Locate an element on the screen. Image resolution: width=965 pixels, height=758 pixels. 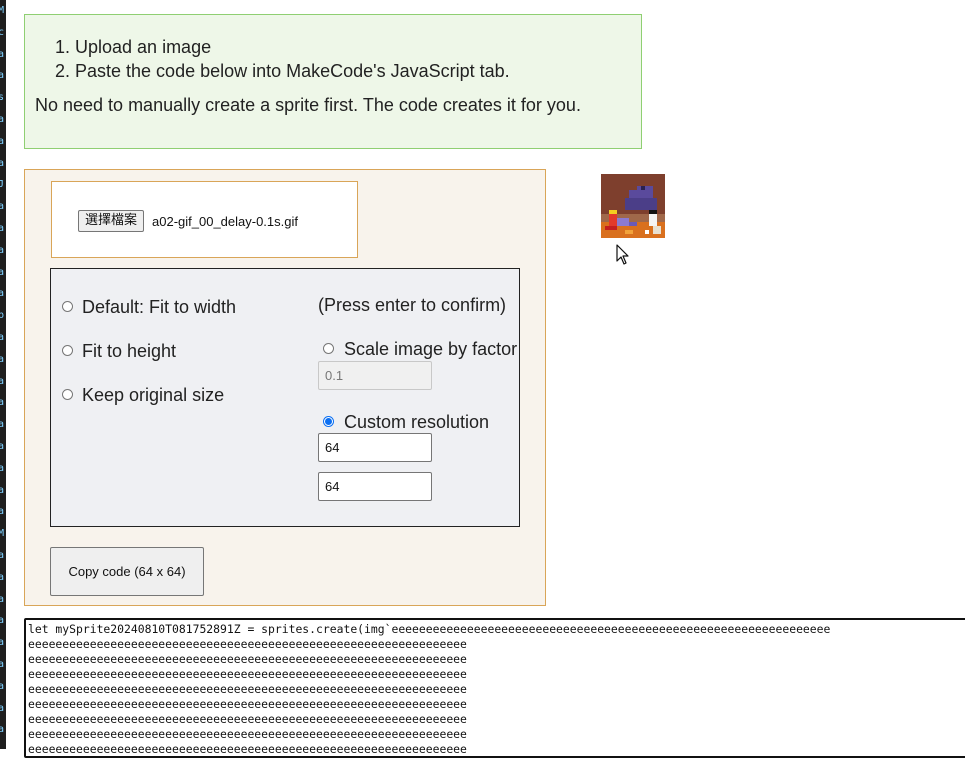
file-upload-box: 選擇檔案 a02-gif_00_delay-0.1s.gif is located at coordinates (204, 219).